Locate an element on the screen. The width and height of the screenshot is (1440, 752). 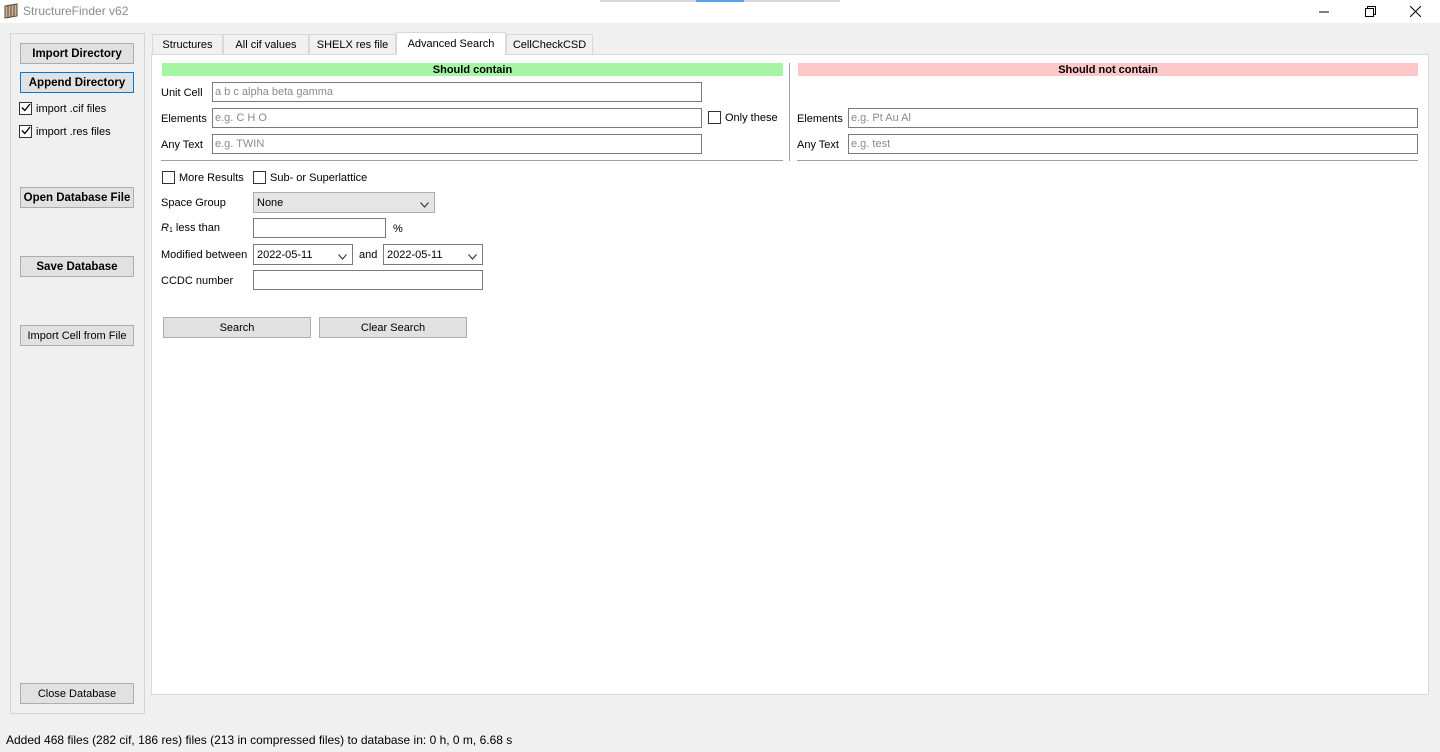
date-from-picker: 2022-05-11 is located at coordinates (303, 254).